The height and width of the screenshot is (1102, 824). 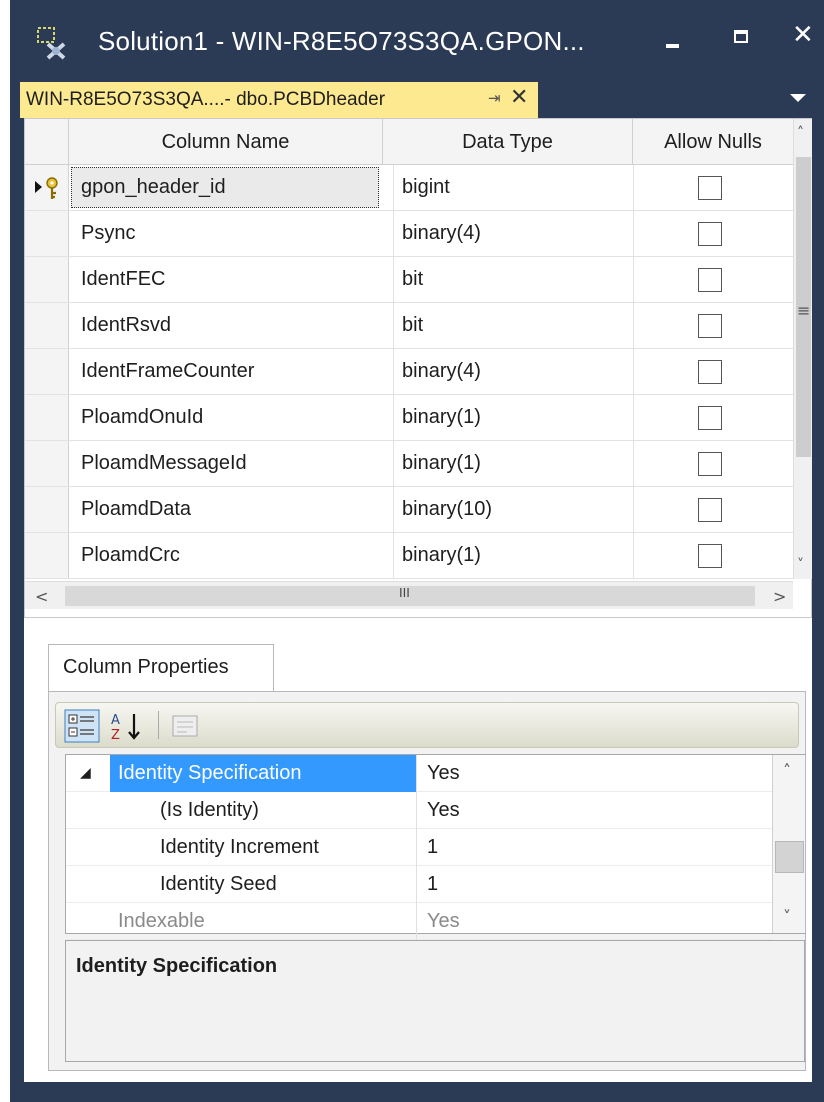 I want to click on vertical-scrollbar: ˄ ≡ ˅, so click(x=802, y=349).